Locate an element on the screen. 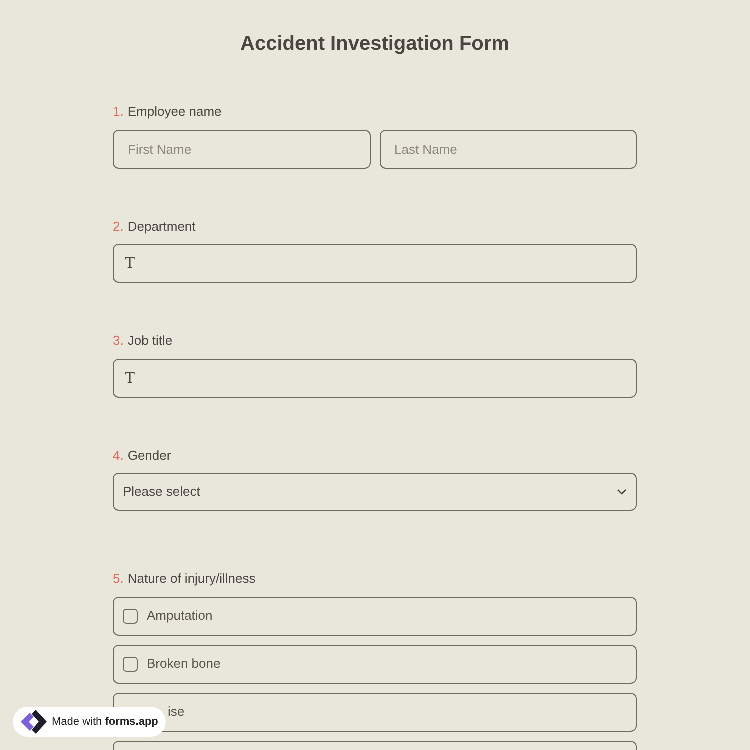 The height and width of the screenshot is (750, 750). checkbox-option: Broken bone is located at coordinates (375, 664).